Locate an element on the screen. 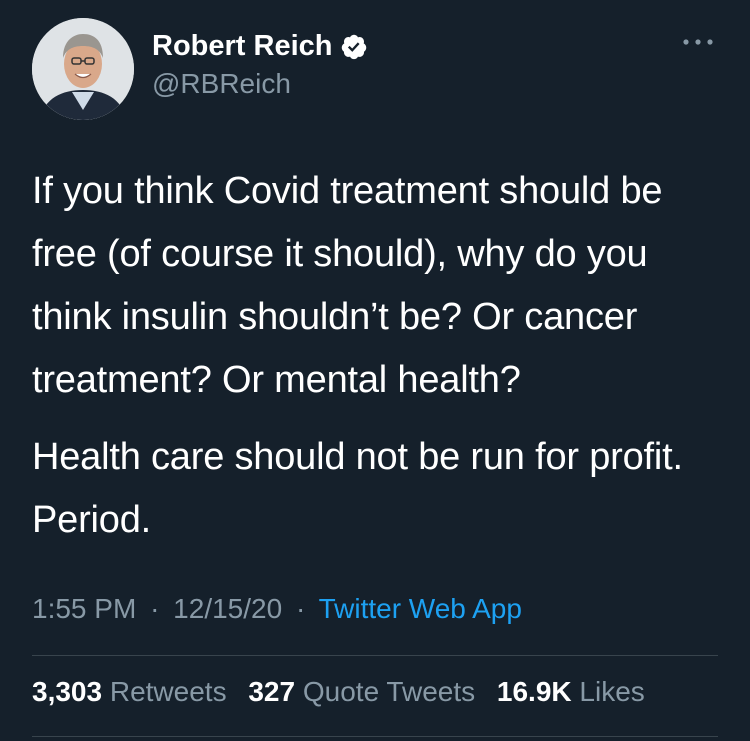 This screenshot has width=750, height=741. tweet-source-link: Twitter Web App is located at coordinates (420, 608).